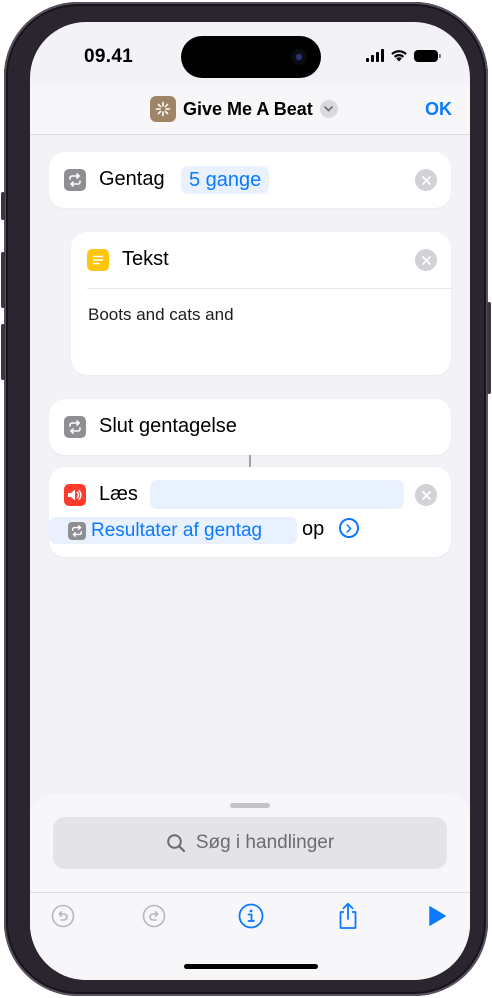  I want to click on nav-bar: Give Me A Beat OK, so click(250, 109).